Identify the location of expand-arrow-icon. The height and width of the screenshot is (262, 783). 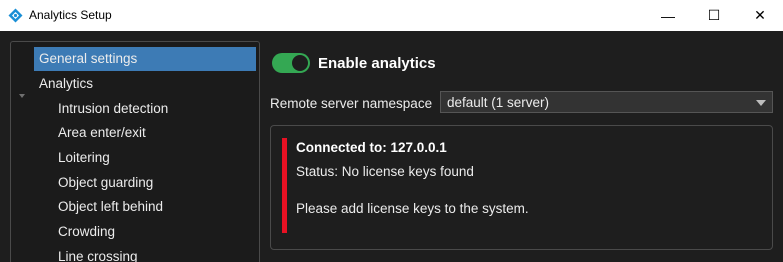
(22, 96).